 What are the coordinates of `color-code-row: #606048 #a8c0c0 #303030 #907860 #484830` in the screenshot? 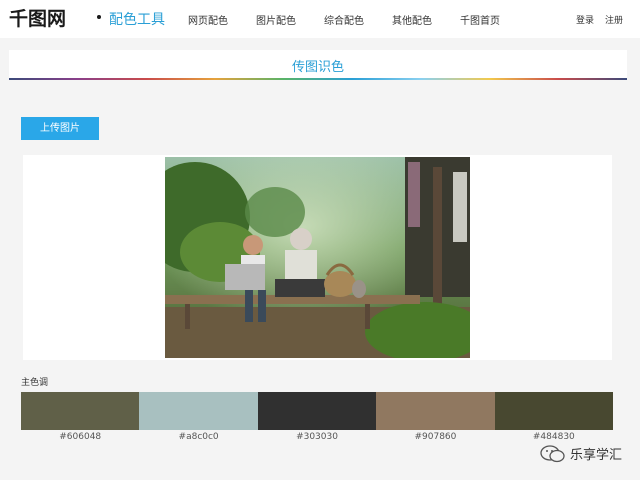 It's located at (317, 437).